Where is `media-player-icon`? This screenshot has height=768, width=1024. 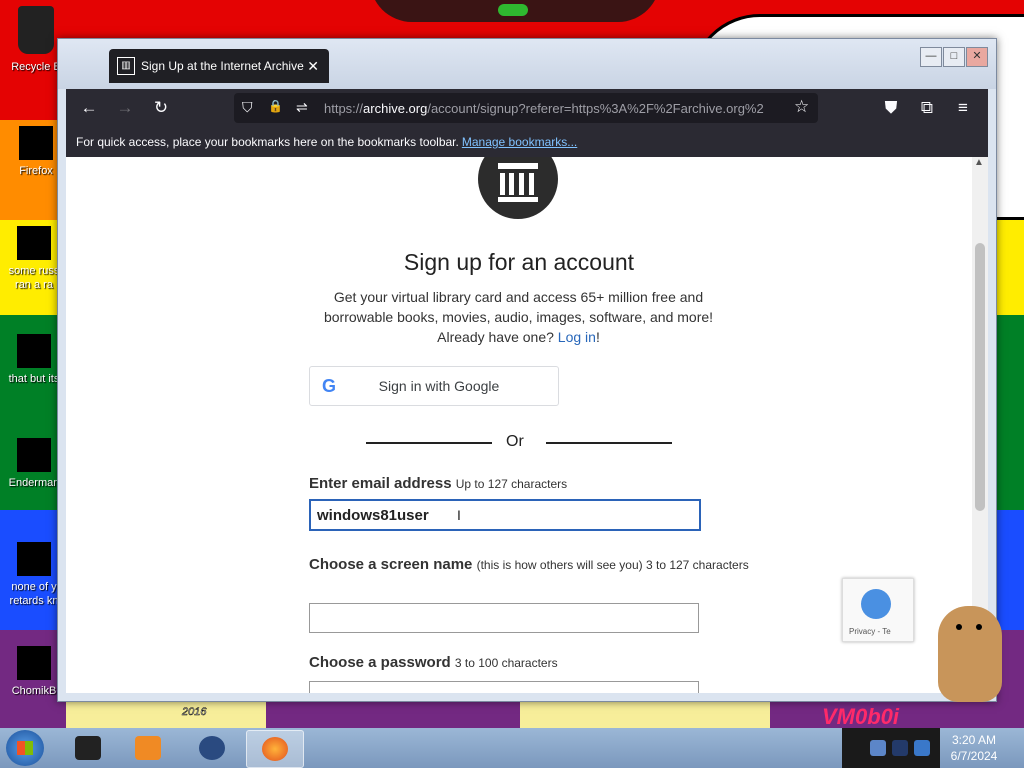 media-player-icon is located at coordinates (148, 748).